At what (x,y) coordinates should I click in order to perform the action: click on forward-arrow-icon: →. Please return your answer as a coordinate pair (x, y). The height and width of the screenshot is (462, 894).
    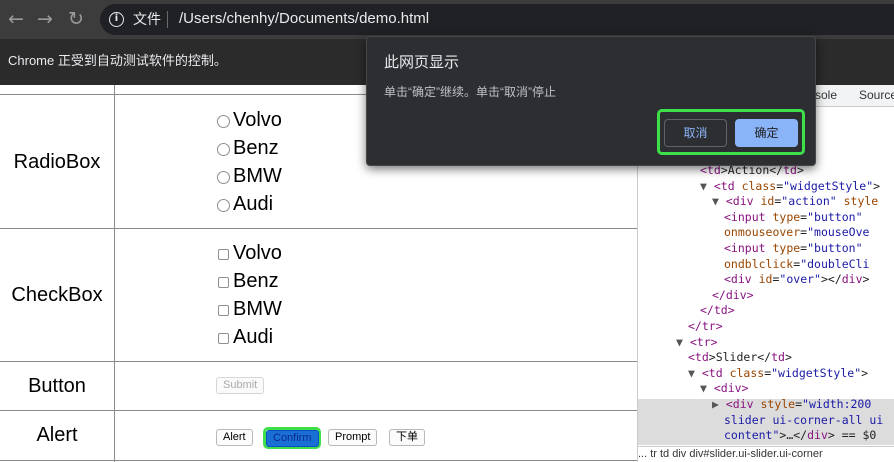
    Looking at the image, I should click on (45, 19).